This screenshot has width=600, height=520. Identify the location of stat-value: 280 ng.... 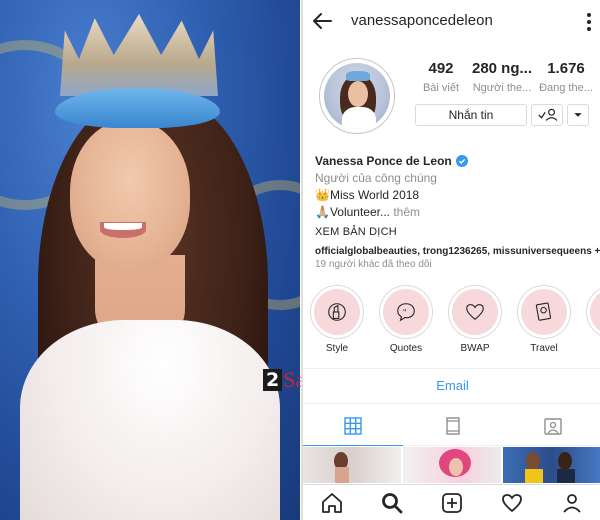
(502, 68).